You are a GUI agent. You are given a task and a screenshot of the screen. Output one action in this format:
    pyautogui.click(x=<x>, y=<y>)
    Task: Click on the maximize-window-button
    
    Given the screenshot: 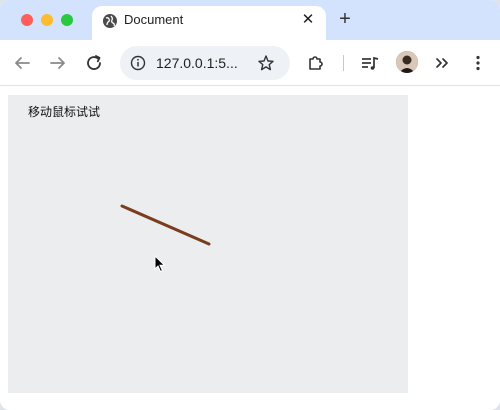 What is the action you would take?
    pyautogui.click(x=67, y=20)
    